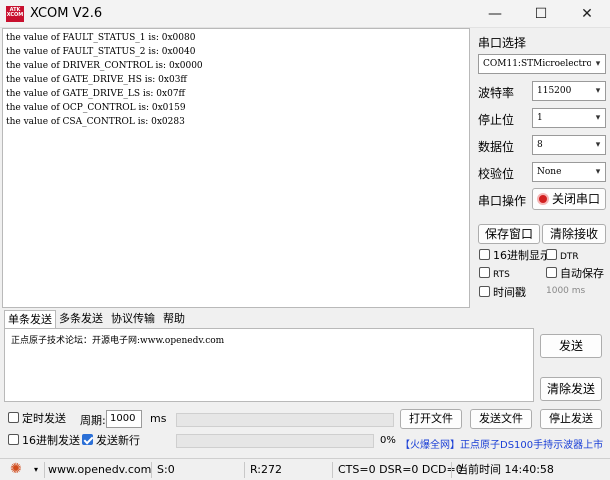 This screenshot has width=610, height=480. I want to click on parity-select: None ▾, so click(569, 172).